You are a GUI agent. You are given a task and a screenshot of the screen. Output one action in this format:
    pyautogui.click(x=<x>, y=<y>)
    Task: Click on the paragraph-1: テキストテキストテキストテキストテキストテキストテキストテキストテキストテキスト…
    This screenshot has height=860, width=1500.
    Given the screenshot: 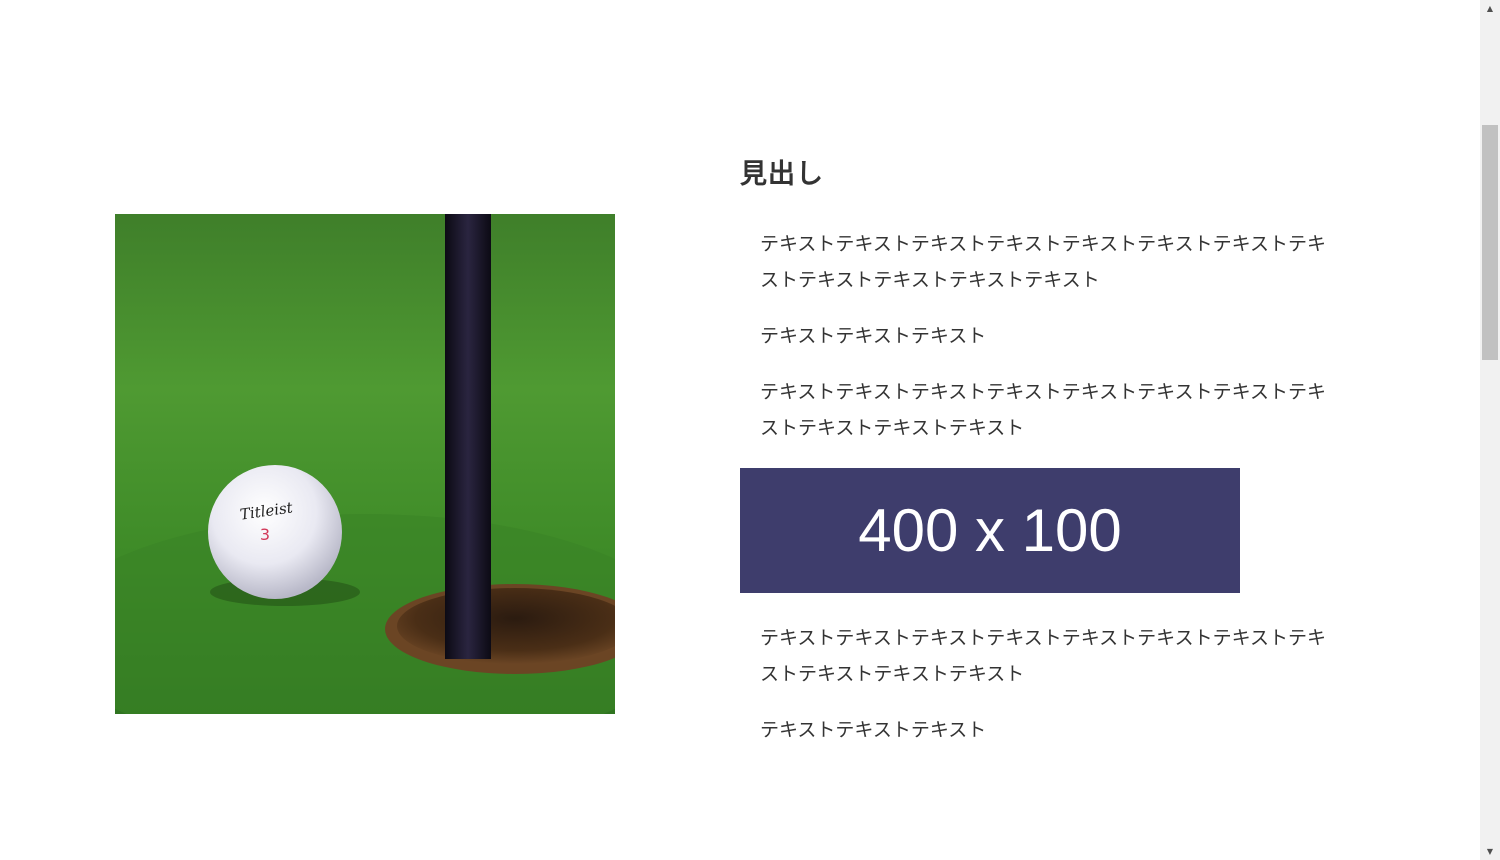 What is the action you would take?
    pyautogui.click(x=1043, y=262)
    